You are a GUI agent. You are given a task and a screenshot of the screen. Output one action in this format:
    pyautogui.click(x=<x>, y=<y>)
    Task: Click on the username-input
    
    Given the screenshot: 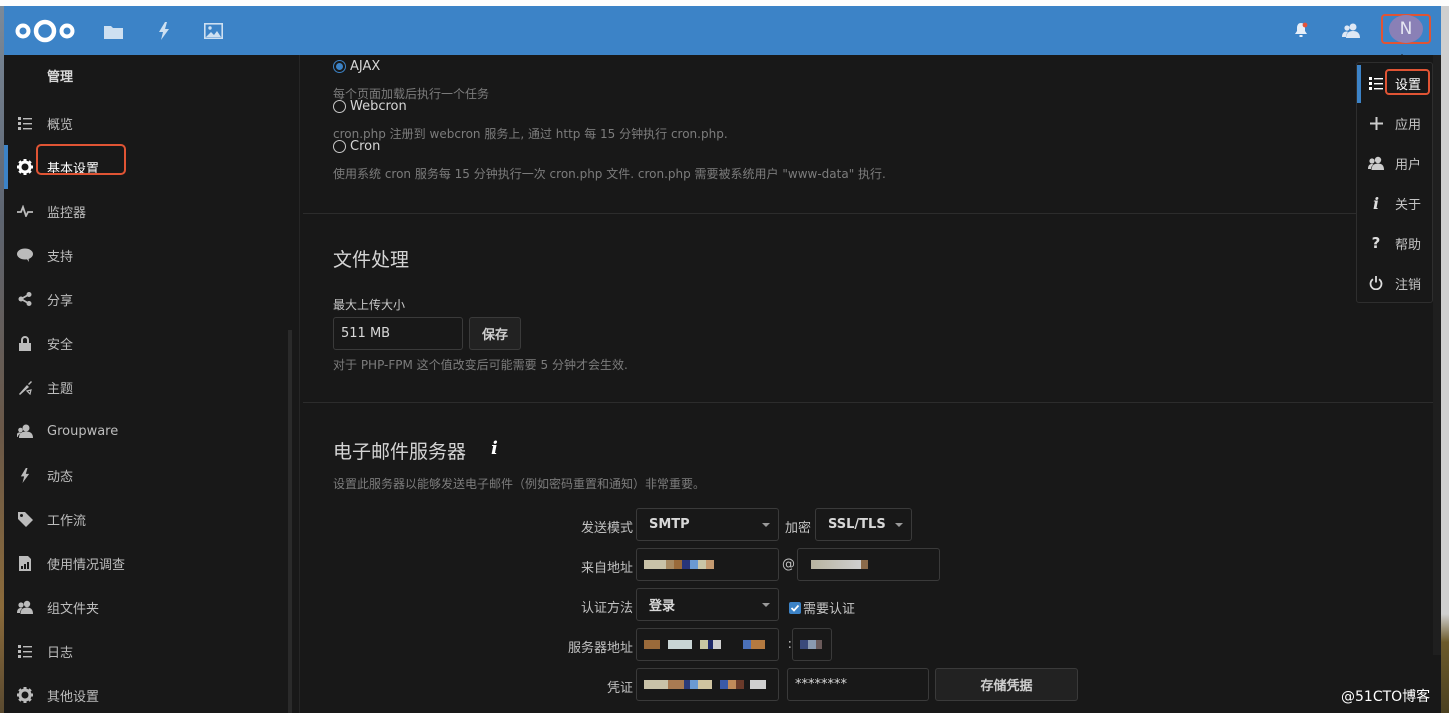 What is the action you would take?
    pyautogui.click(x=707, y=684)
    